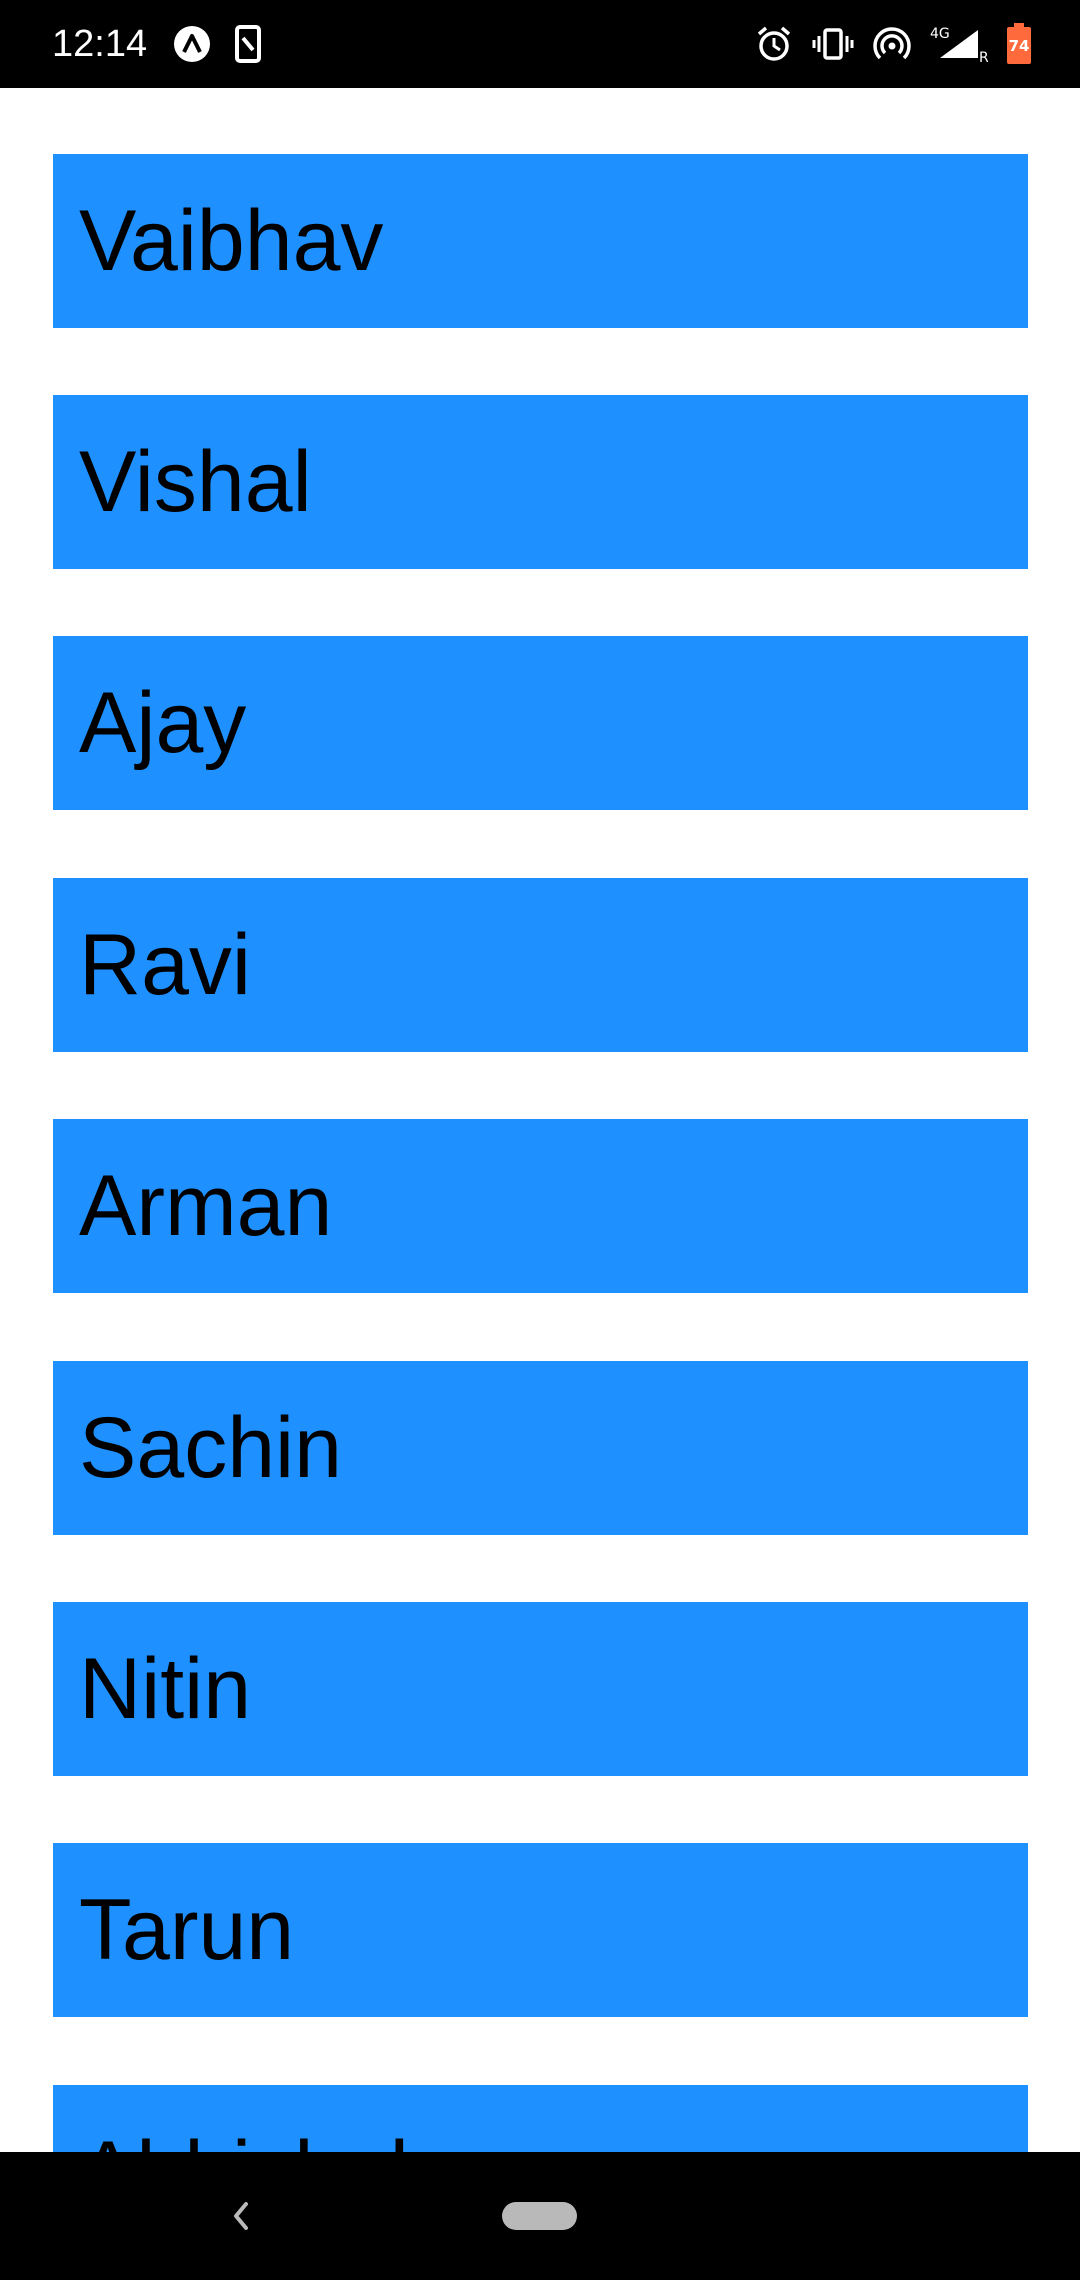 This screenshot has width=1080, height=2280. What do you see at coordinates (231, 241) in the screenshot?
I see `list-item-label: Vaibhav` at bounding box center [231, 241].